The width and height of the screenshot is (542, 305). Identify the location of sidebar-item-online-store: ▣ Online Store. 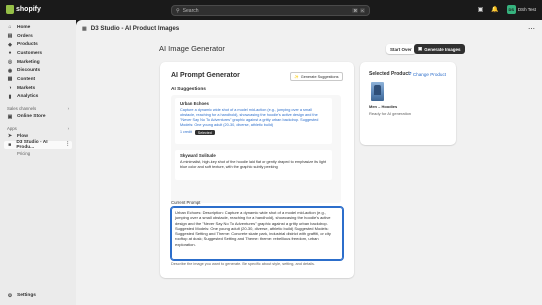
(38, 116).